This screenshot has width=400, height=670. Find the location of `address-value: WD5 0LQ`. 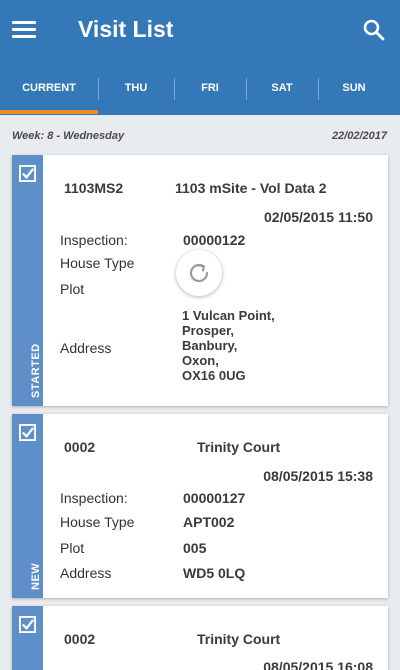

address-value: WD5 0LQ is located at coordinates (214, 573).